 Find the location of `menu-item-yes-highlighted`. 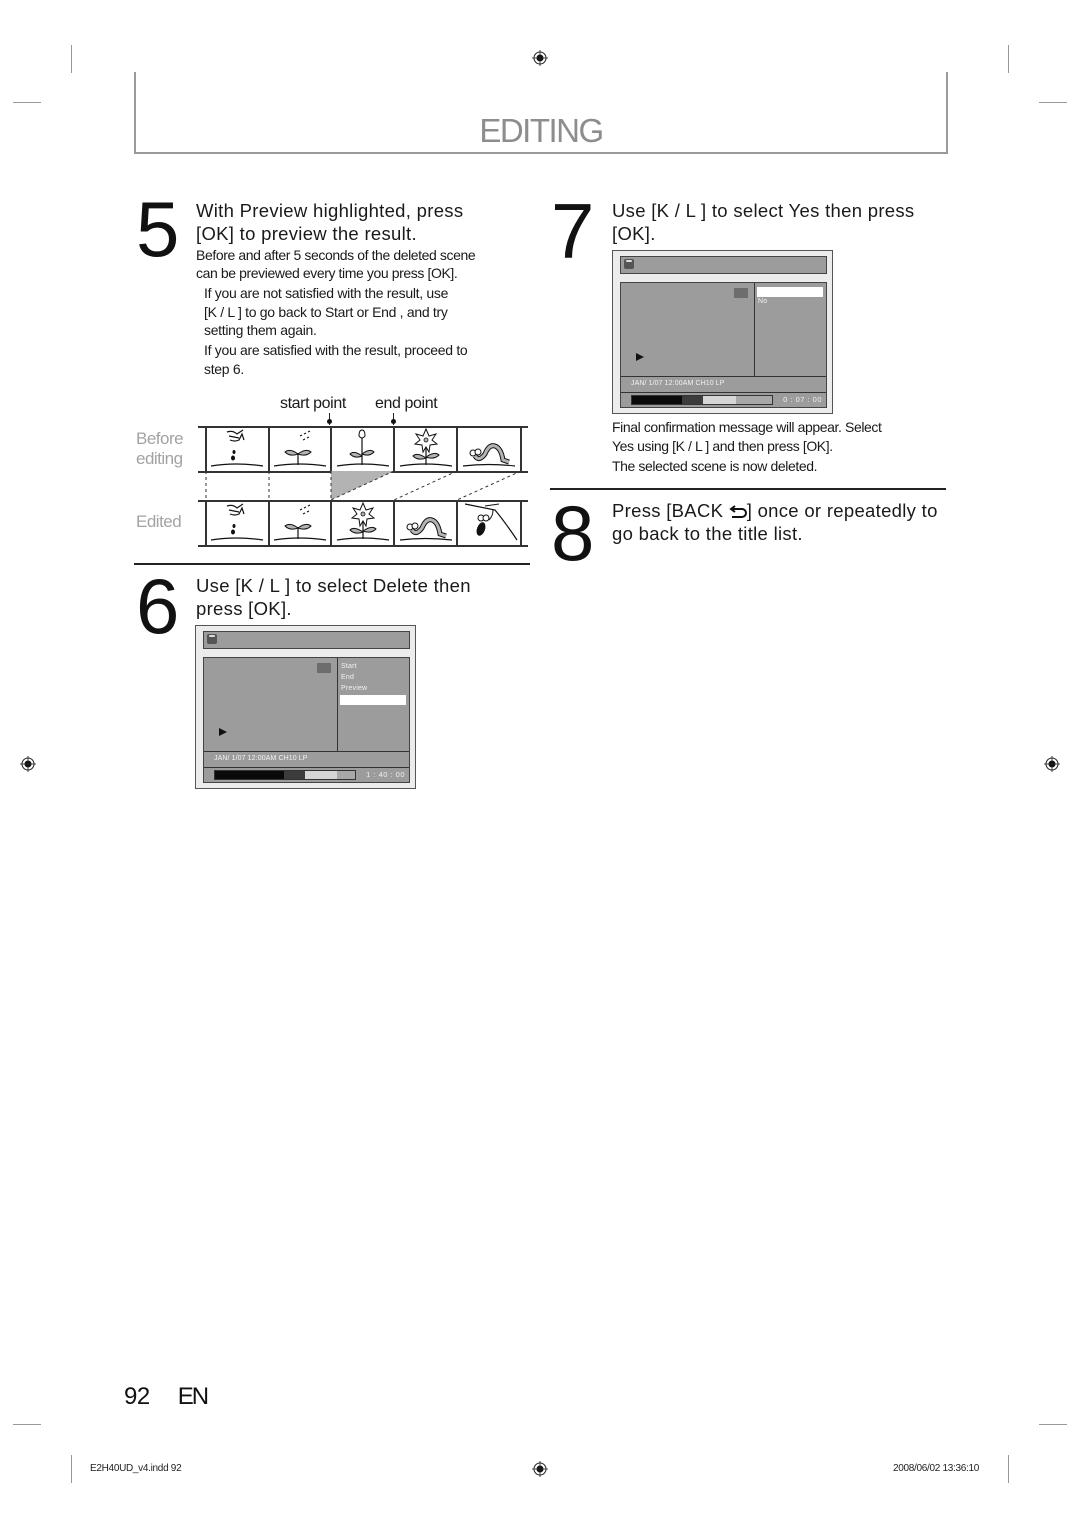

menu-item-yes-highlighted is located at coordinates (790, 292).